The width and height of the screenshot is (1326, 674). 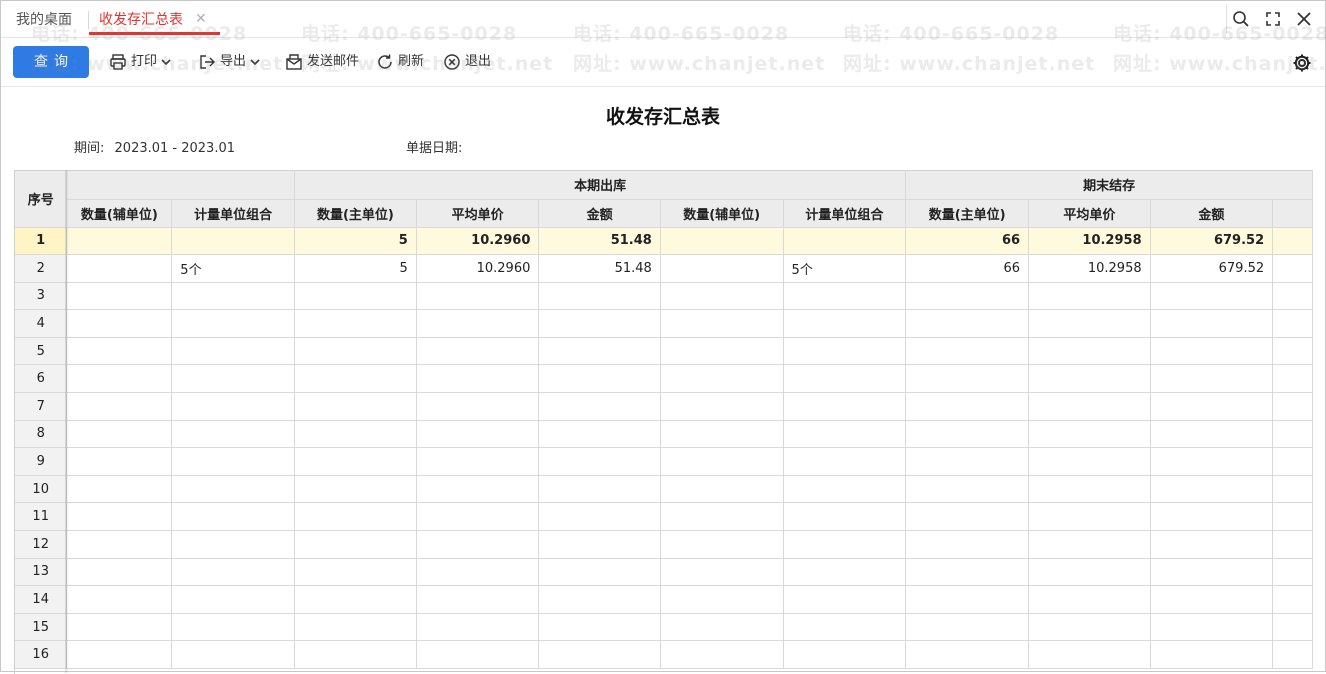 What do you see at coordinates (664, 599) in the screenshot?
I see `table-row: 14` at bounding box center [664, 599].